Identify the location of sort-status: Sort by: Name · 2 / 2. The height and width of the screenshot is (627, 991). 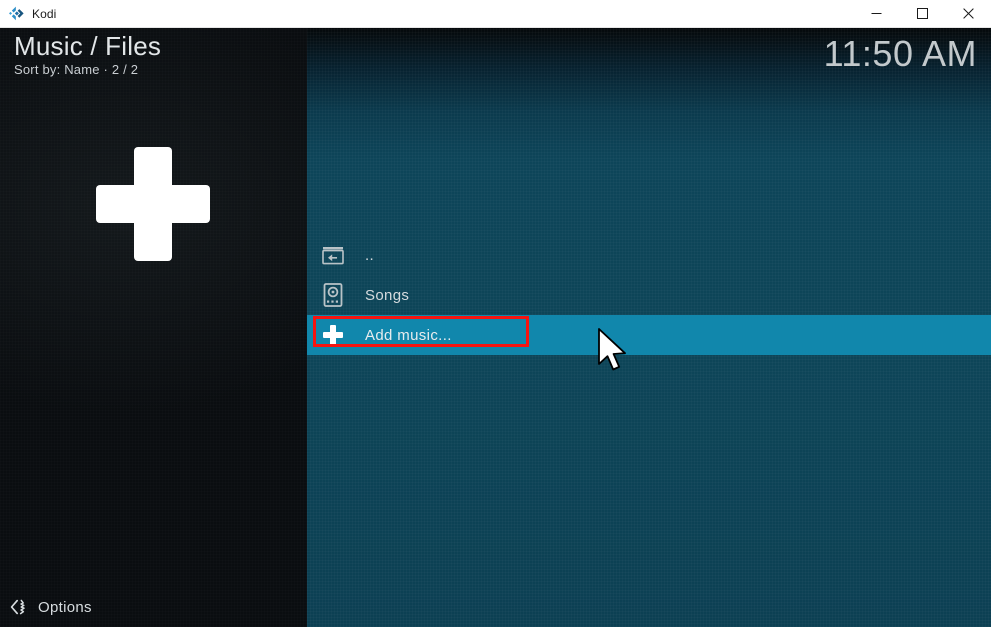
(76, 70).